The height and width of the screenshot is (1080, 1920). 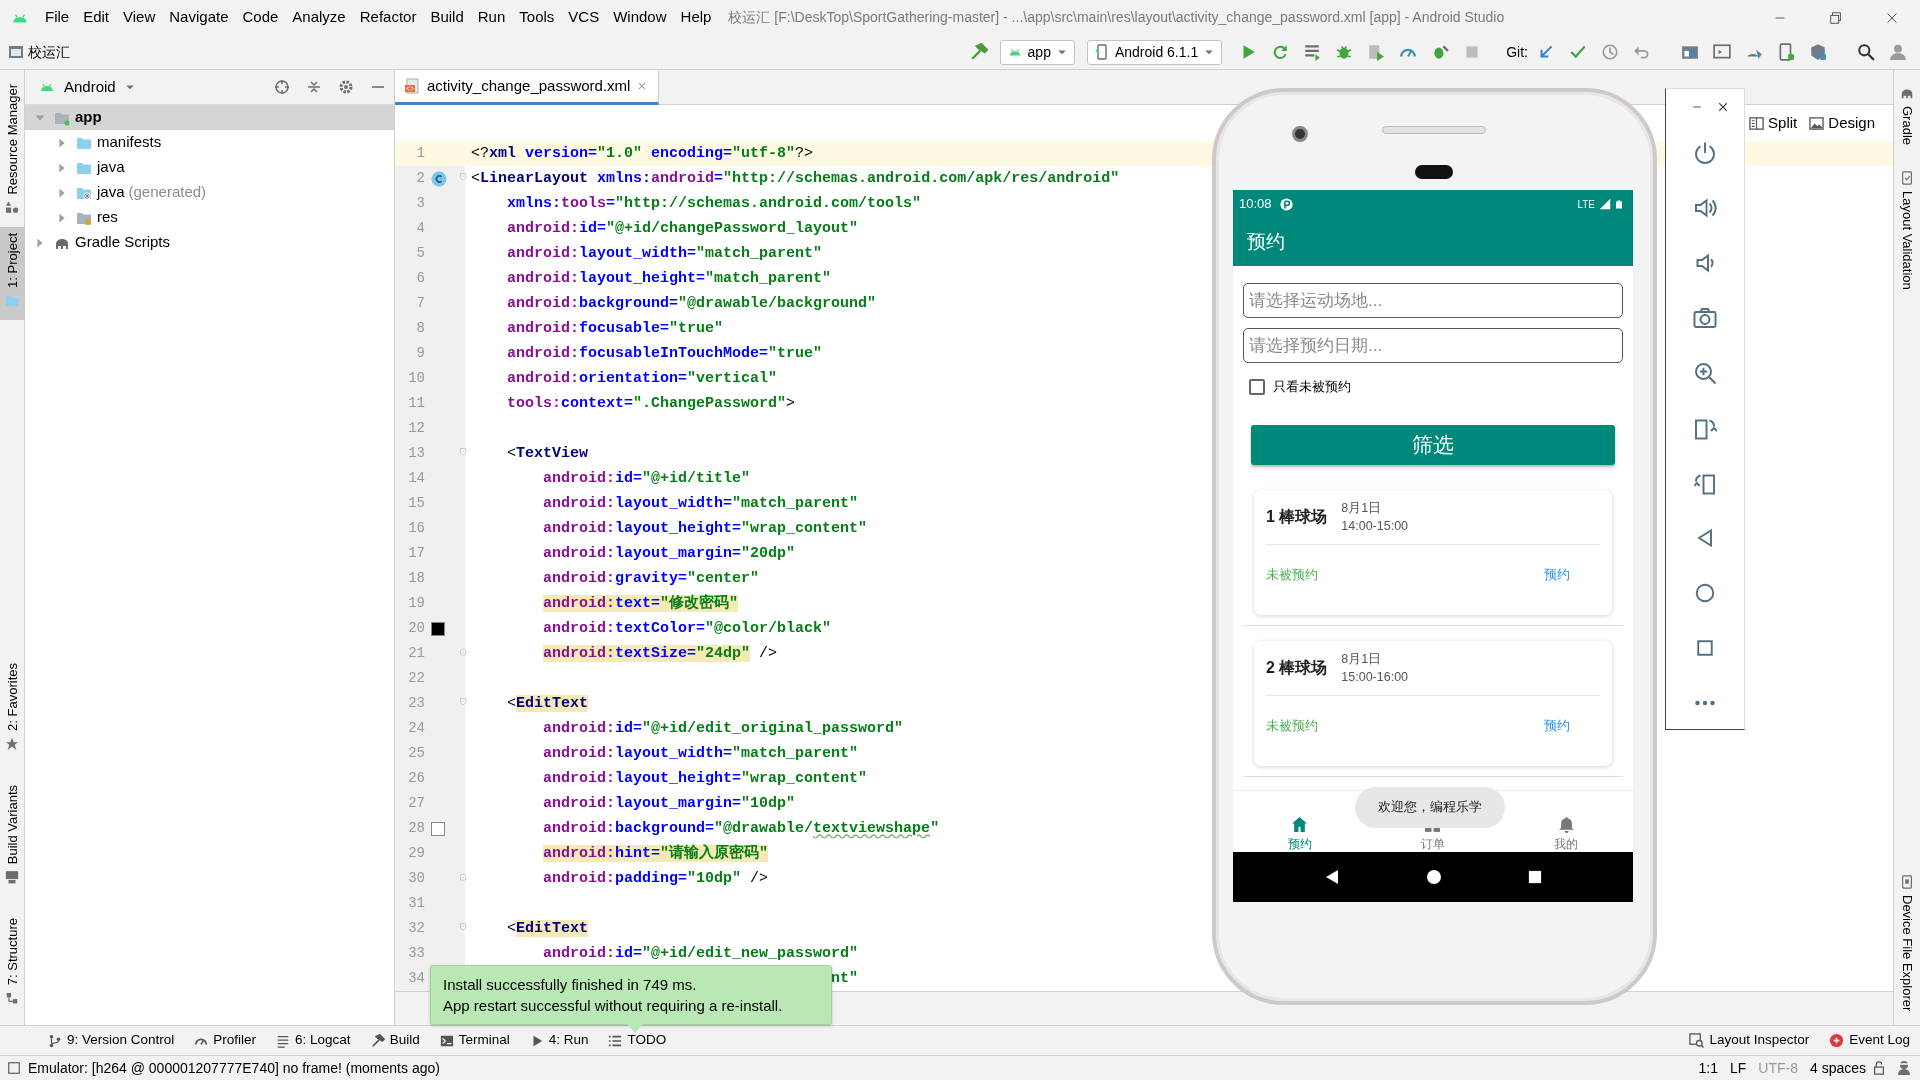 What do you see at coordinates (209, 217) in the screenshot?
I see `tree-item: res` at bounding box center [209, 217].